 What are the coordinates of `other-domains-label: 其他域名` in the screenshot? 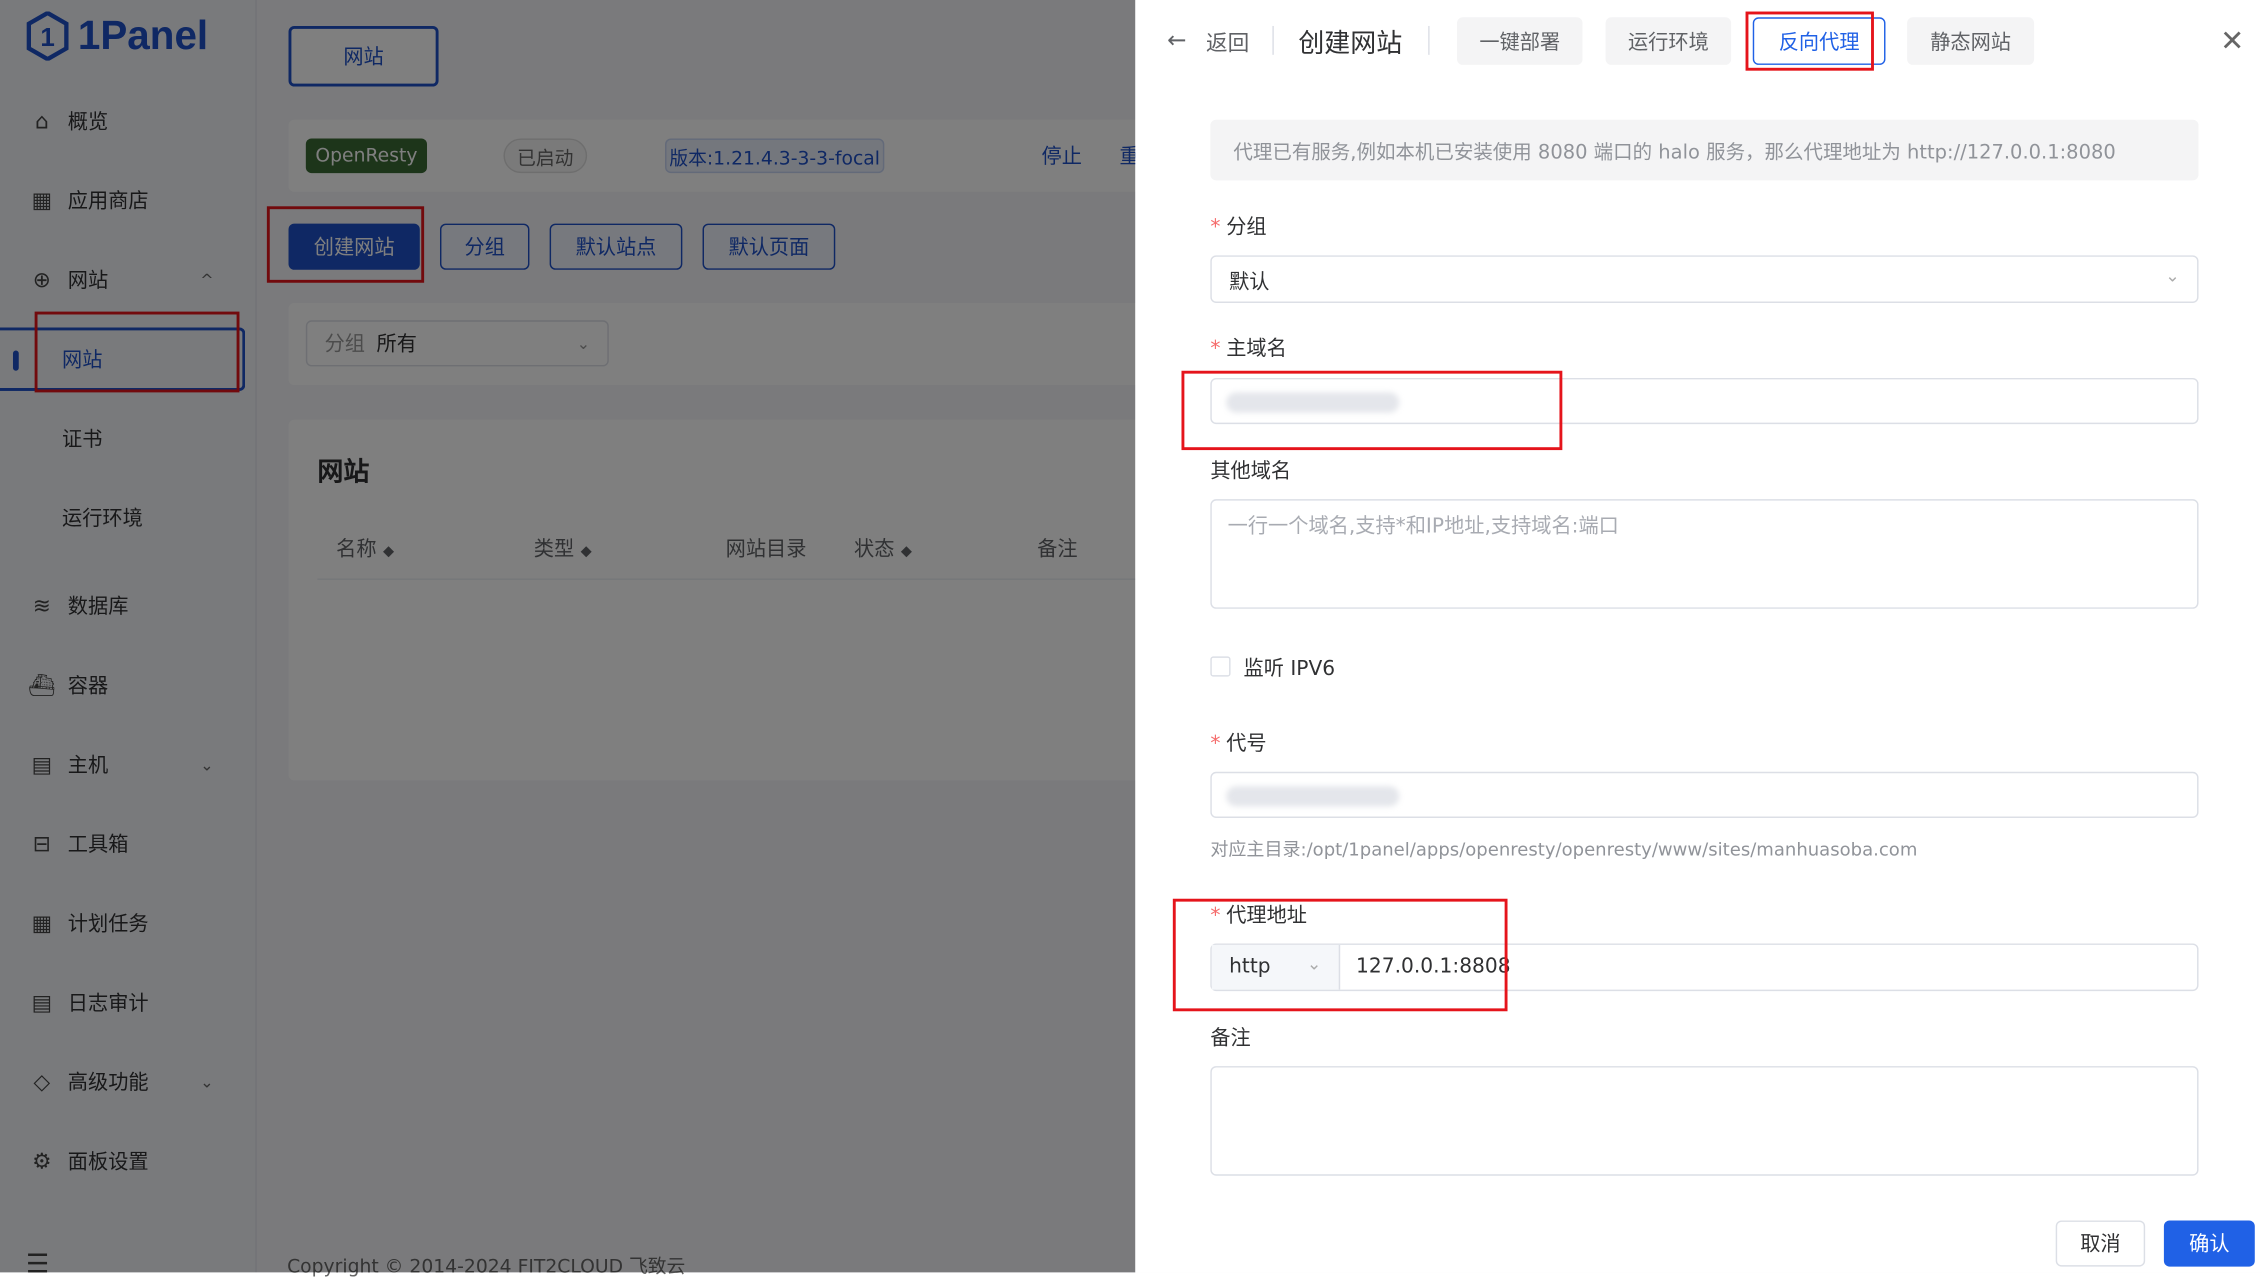 It's located at (1251, 472).